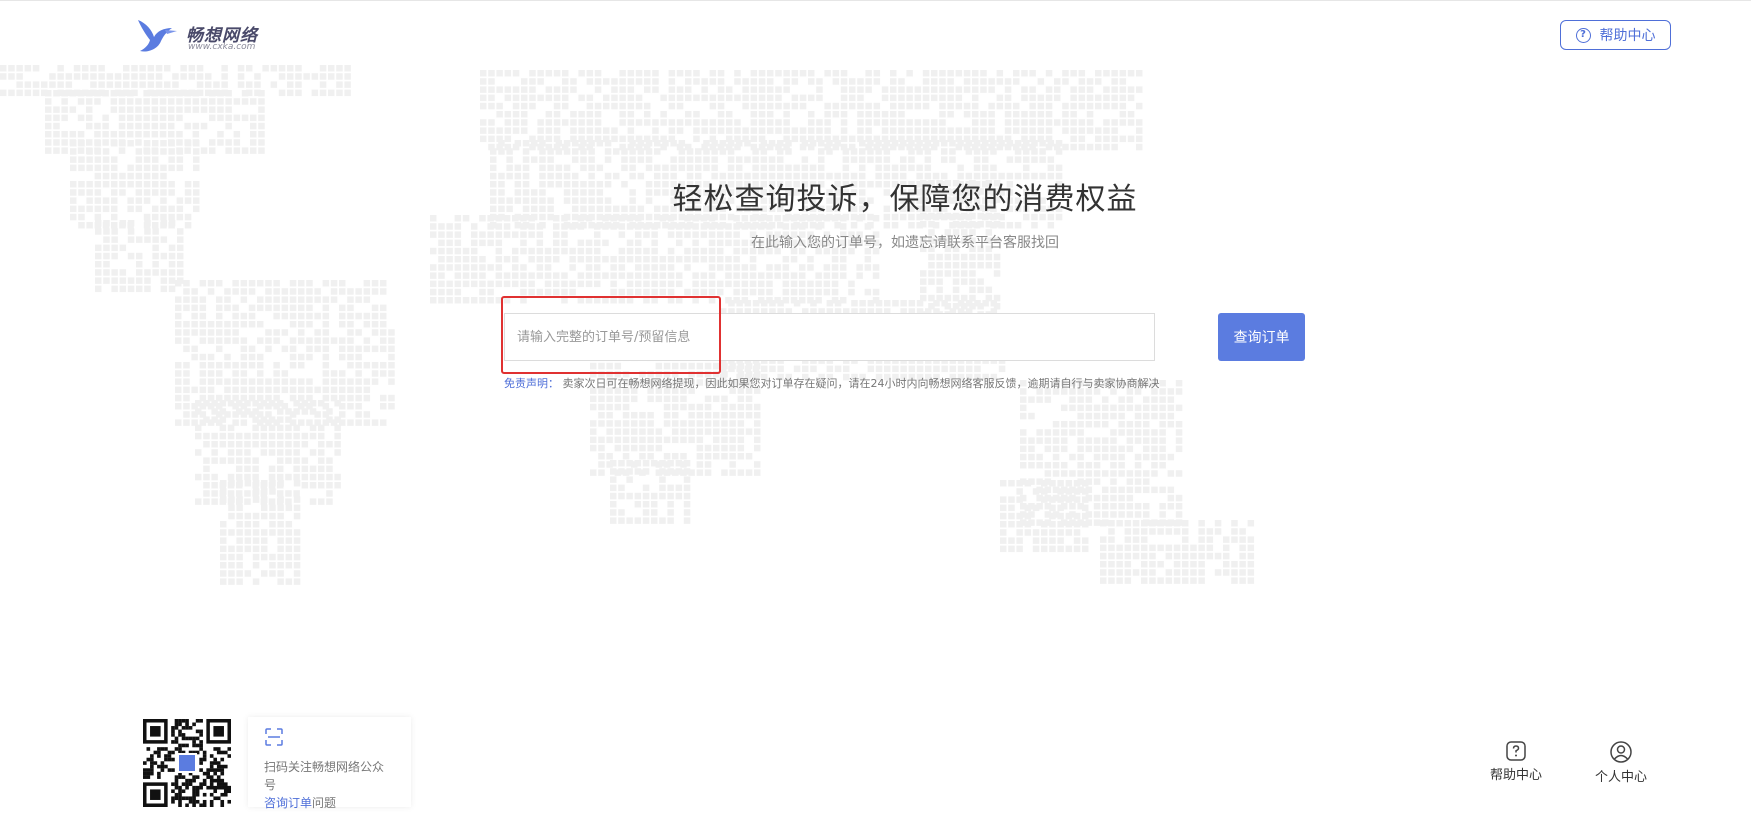 The image size is (1751, 830). Describe the element at coordinates (1621, 762) in the screenshot. I see `footer-user-button: 个人中心` at that location.